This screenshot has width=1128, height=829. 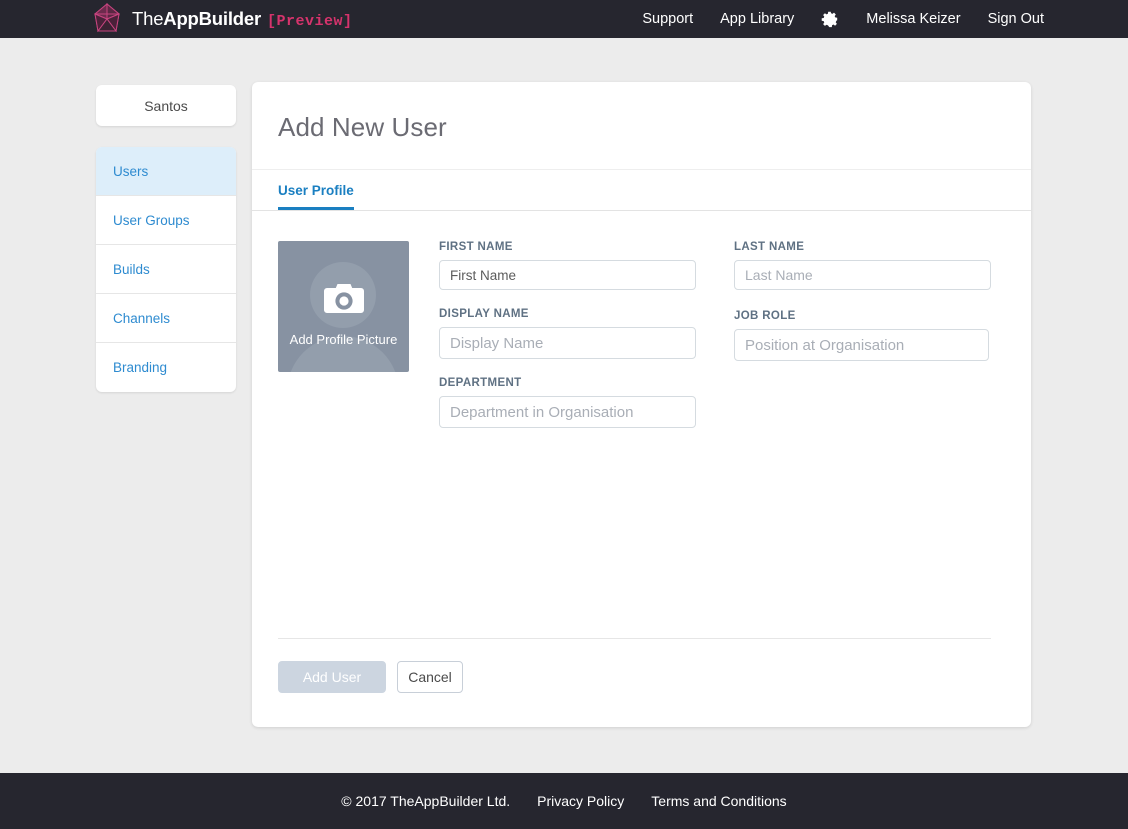 What do you see at coordinates (343, 339) in the screenshot?
I see `add-profile-picture-label: Add Profile Picture` at bounding box center [343, 339].